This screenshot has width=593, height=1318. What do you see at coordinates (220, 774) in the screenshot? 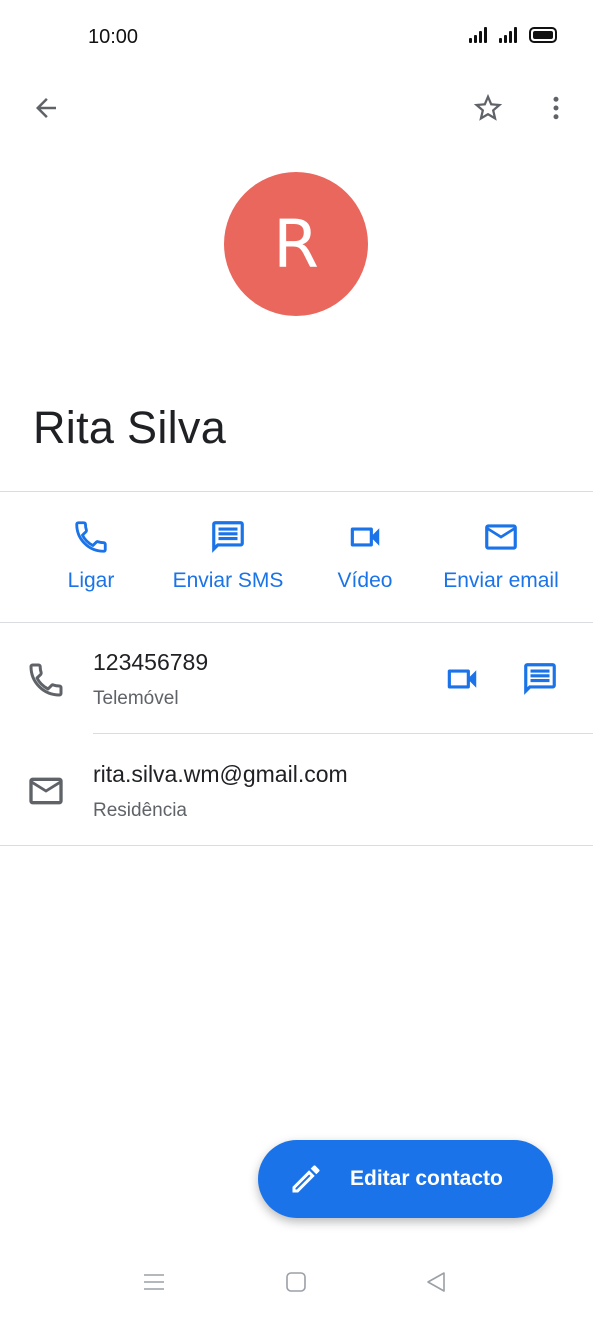
I see `email-address: rita.silva.wm@gmail.com` at bounding box center [220, 774].